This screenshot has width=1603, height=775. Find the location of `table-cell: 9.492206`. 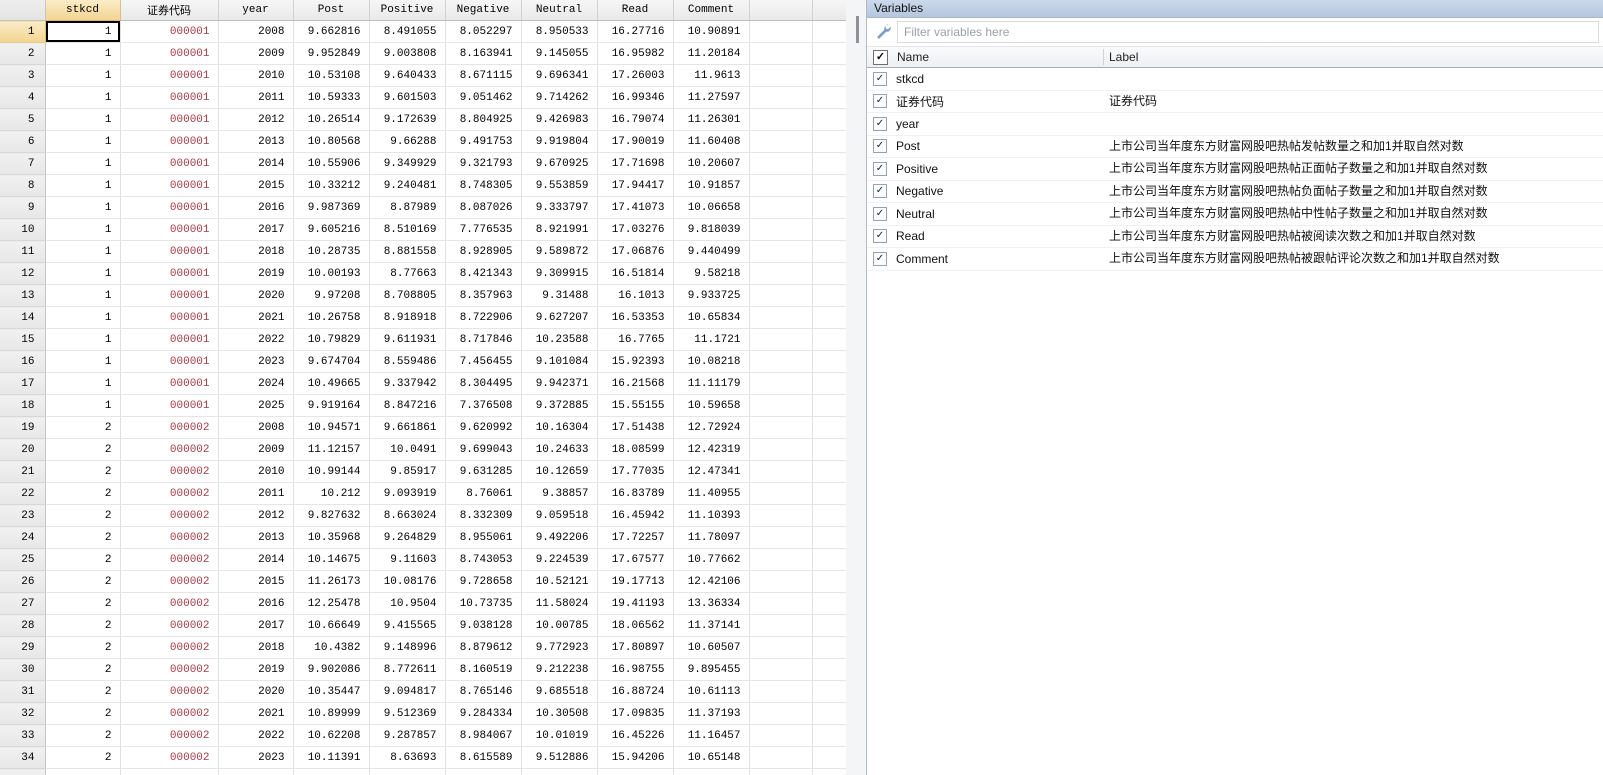

table-cell: 9.492206 is located at coordinates (559, 537).